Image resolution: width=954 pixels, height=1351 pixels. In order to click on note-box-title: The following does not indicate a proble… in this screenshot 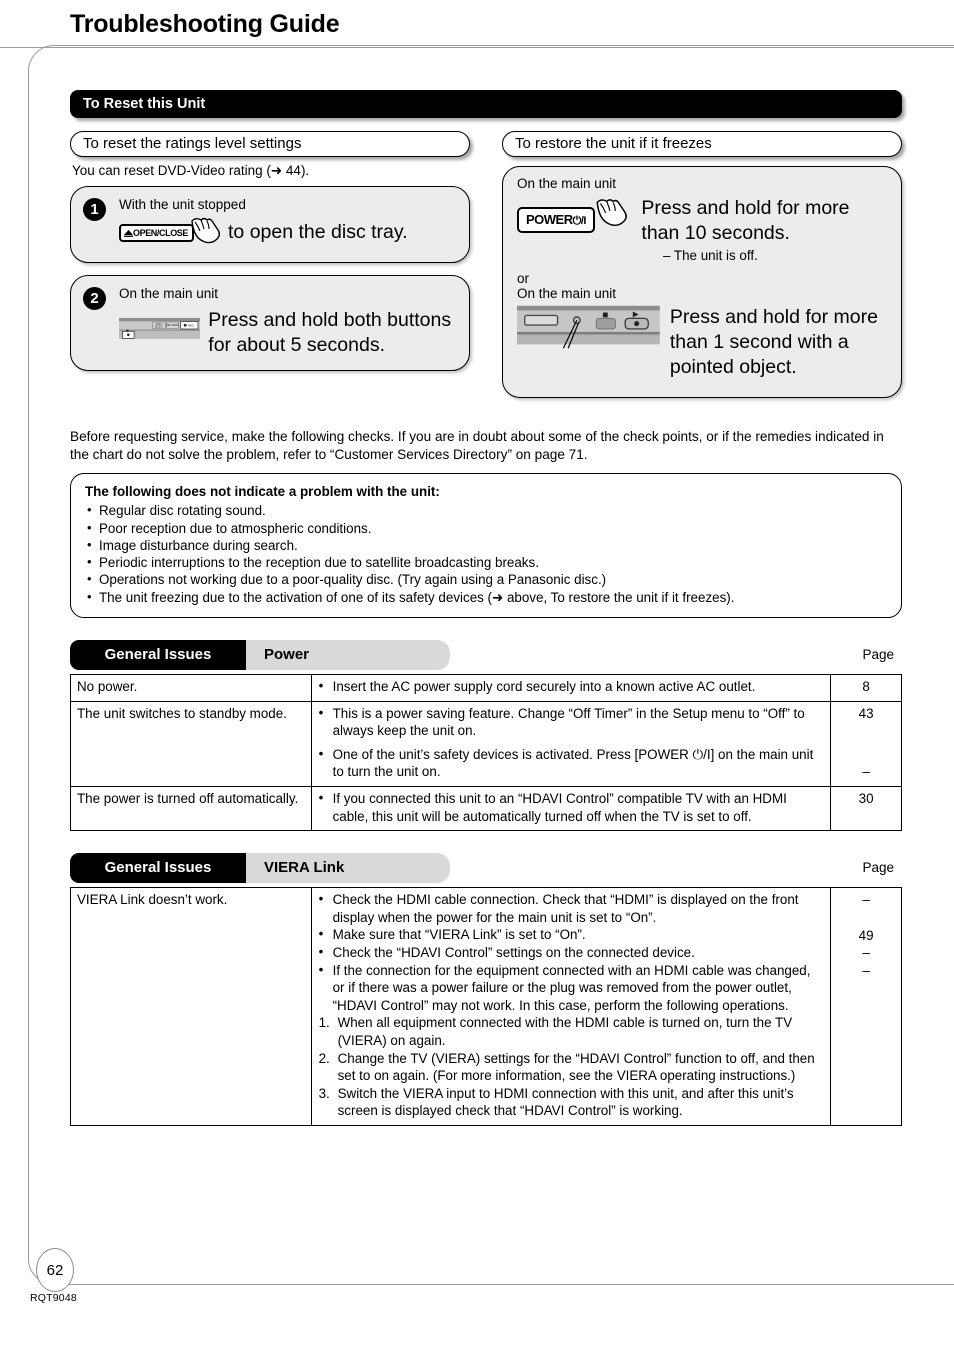, I will do `click(262, 491)`.